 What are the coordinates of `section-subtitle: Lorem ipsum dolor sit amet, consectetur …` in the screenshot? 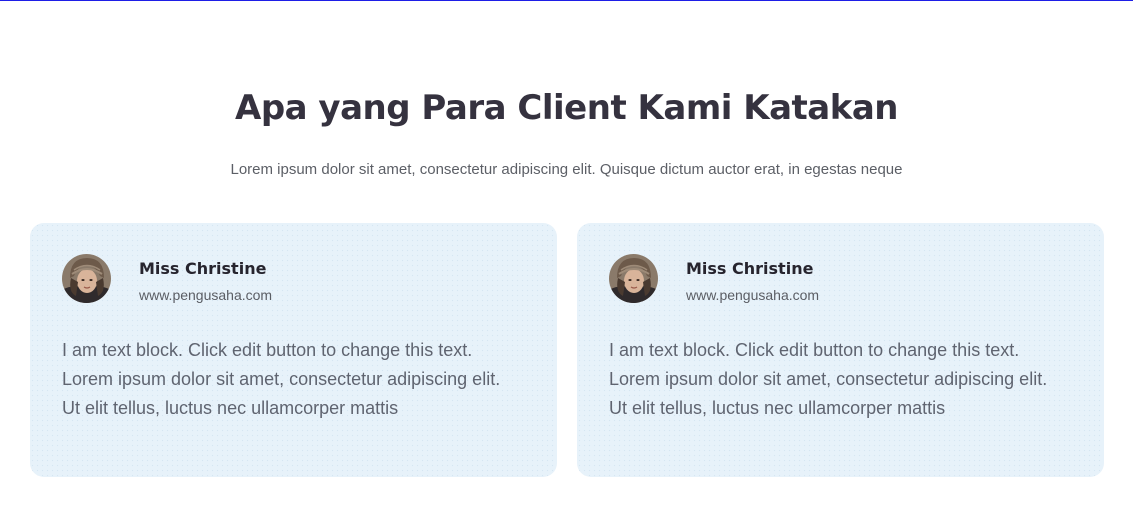 It's located at (566, 169).